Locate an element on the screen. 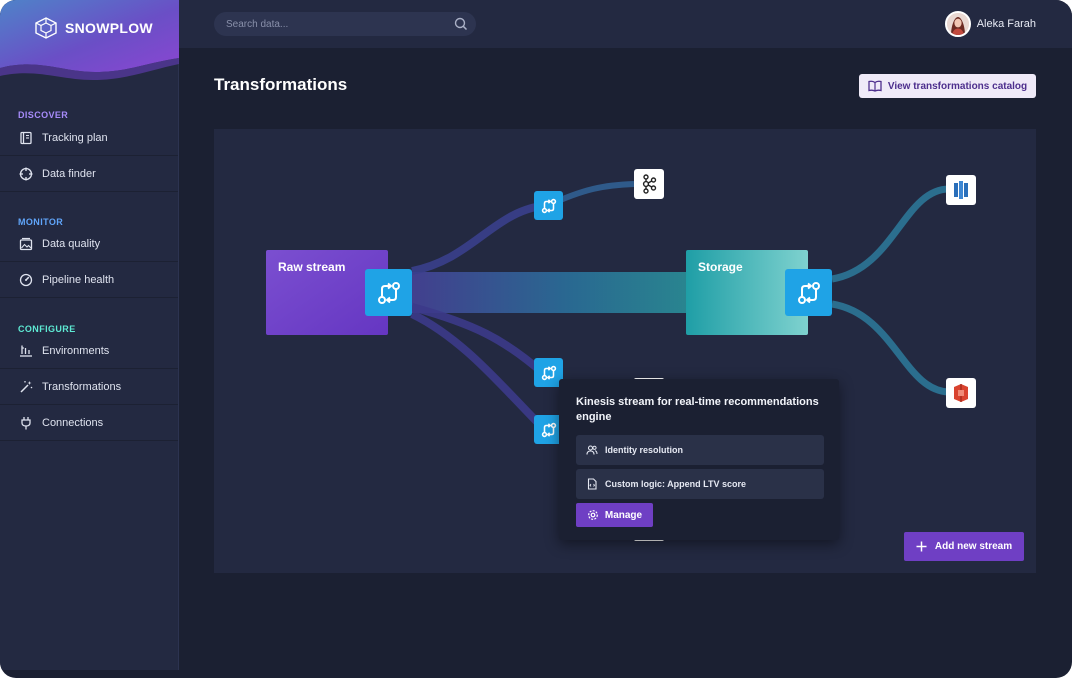 This screenshot has width=1072, height=678. popover-item-custom-logic: Custom logic: Append LTV score is located at coordinates (700, 484).